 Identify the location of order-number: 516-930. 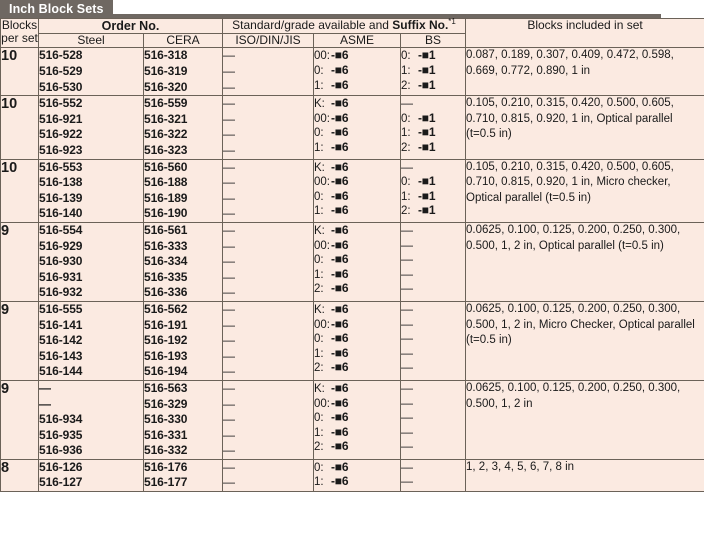
(61, 261).